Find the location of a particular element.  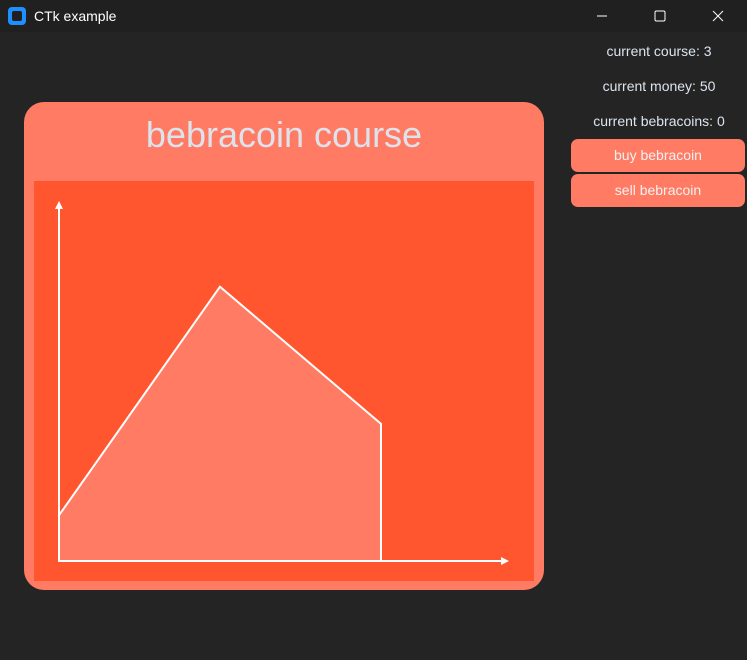

title-bar: CTk example is located at coordinates (373, 16).